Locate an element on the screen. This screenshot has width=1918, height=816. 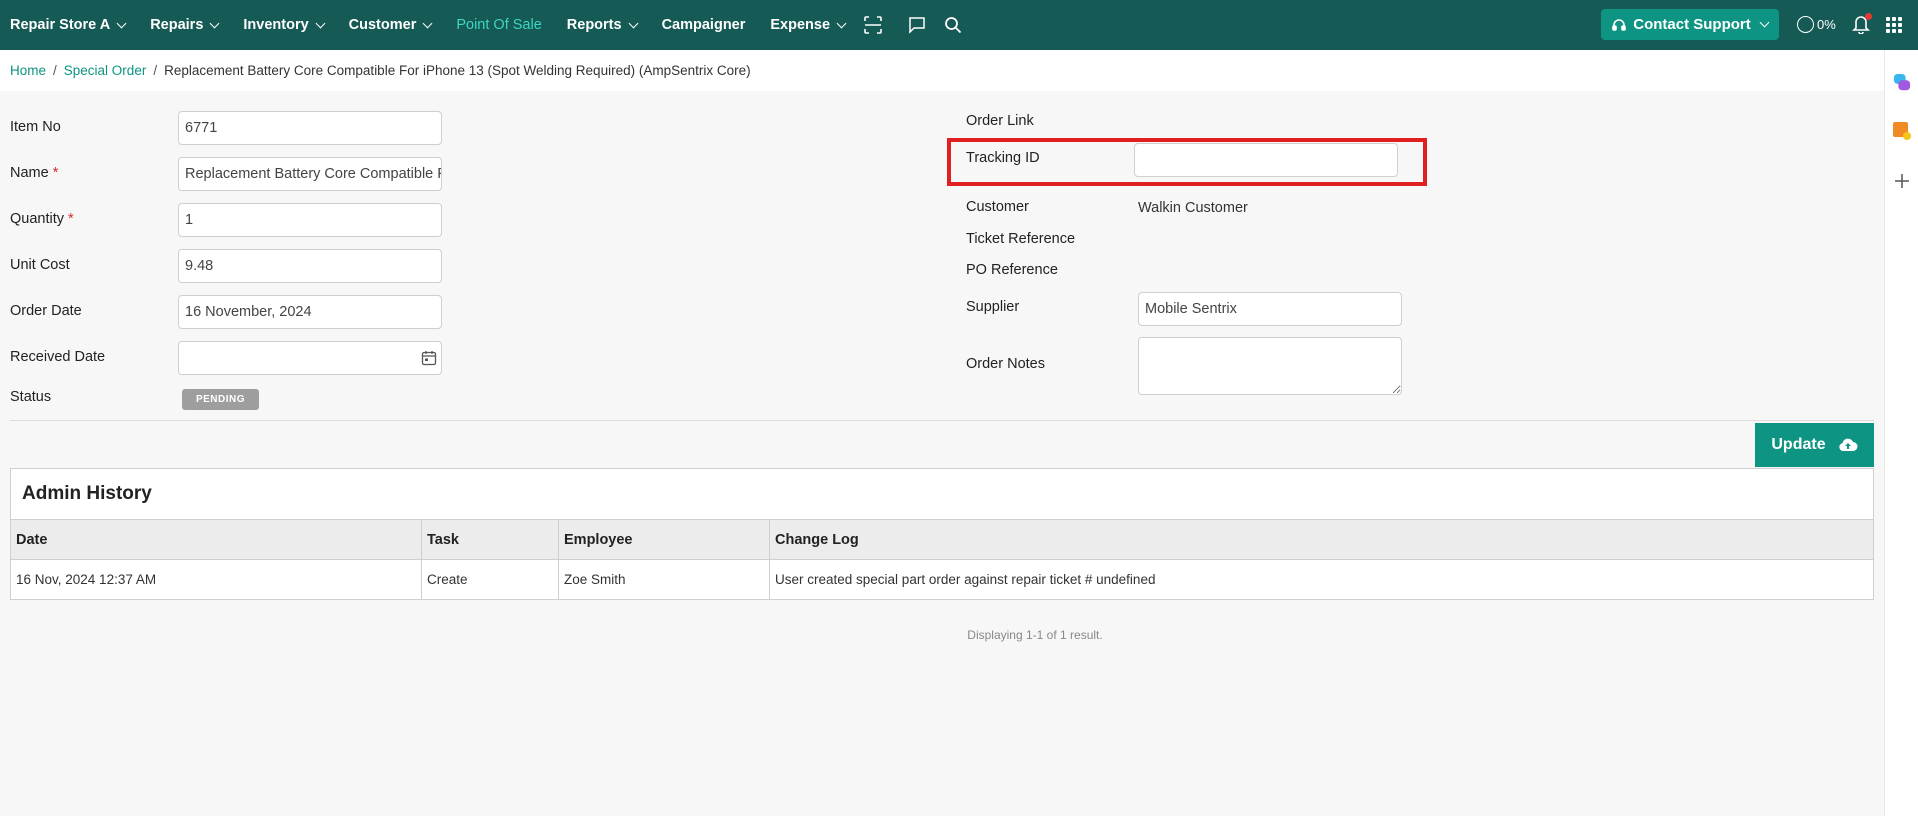
nav-item-campaigner: Campaigner is located at coordinates (704, 25).